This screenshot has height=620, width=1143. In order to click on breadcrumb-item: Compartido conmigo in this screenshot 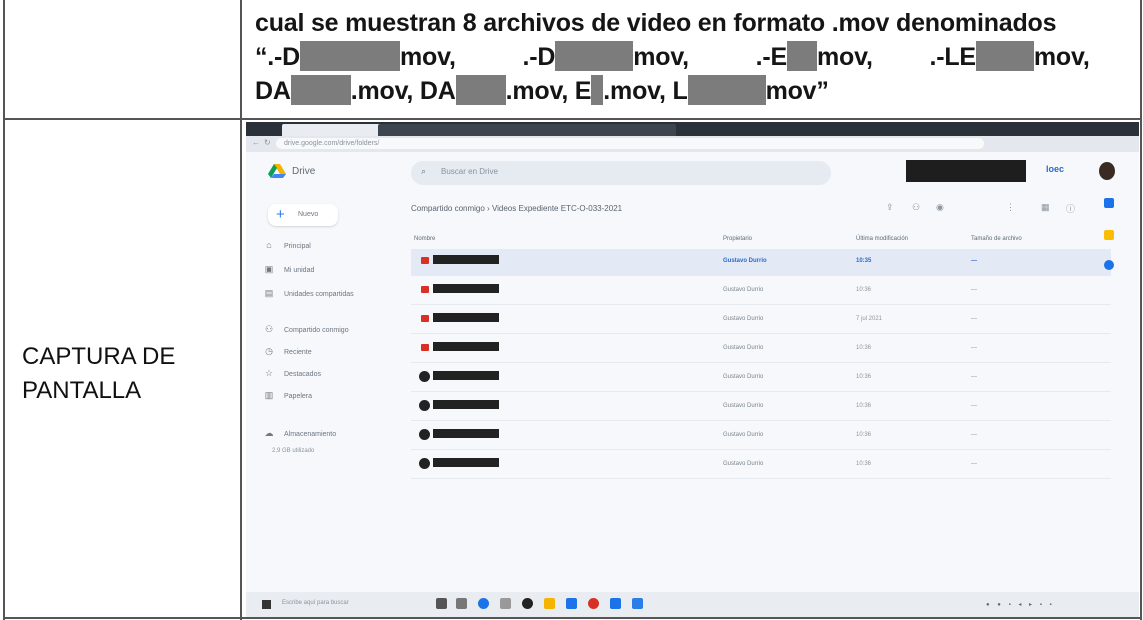, I will do `click(448, 208)`.